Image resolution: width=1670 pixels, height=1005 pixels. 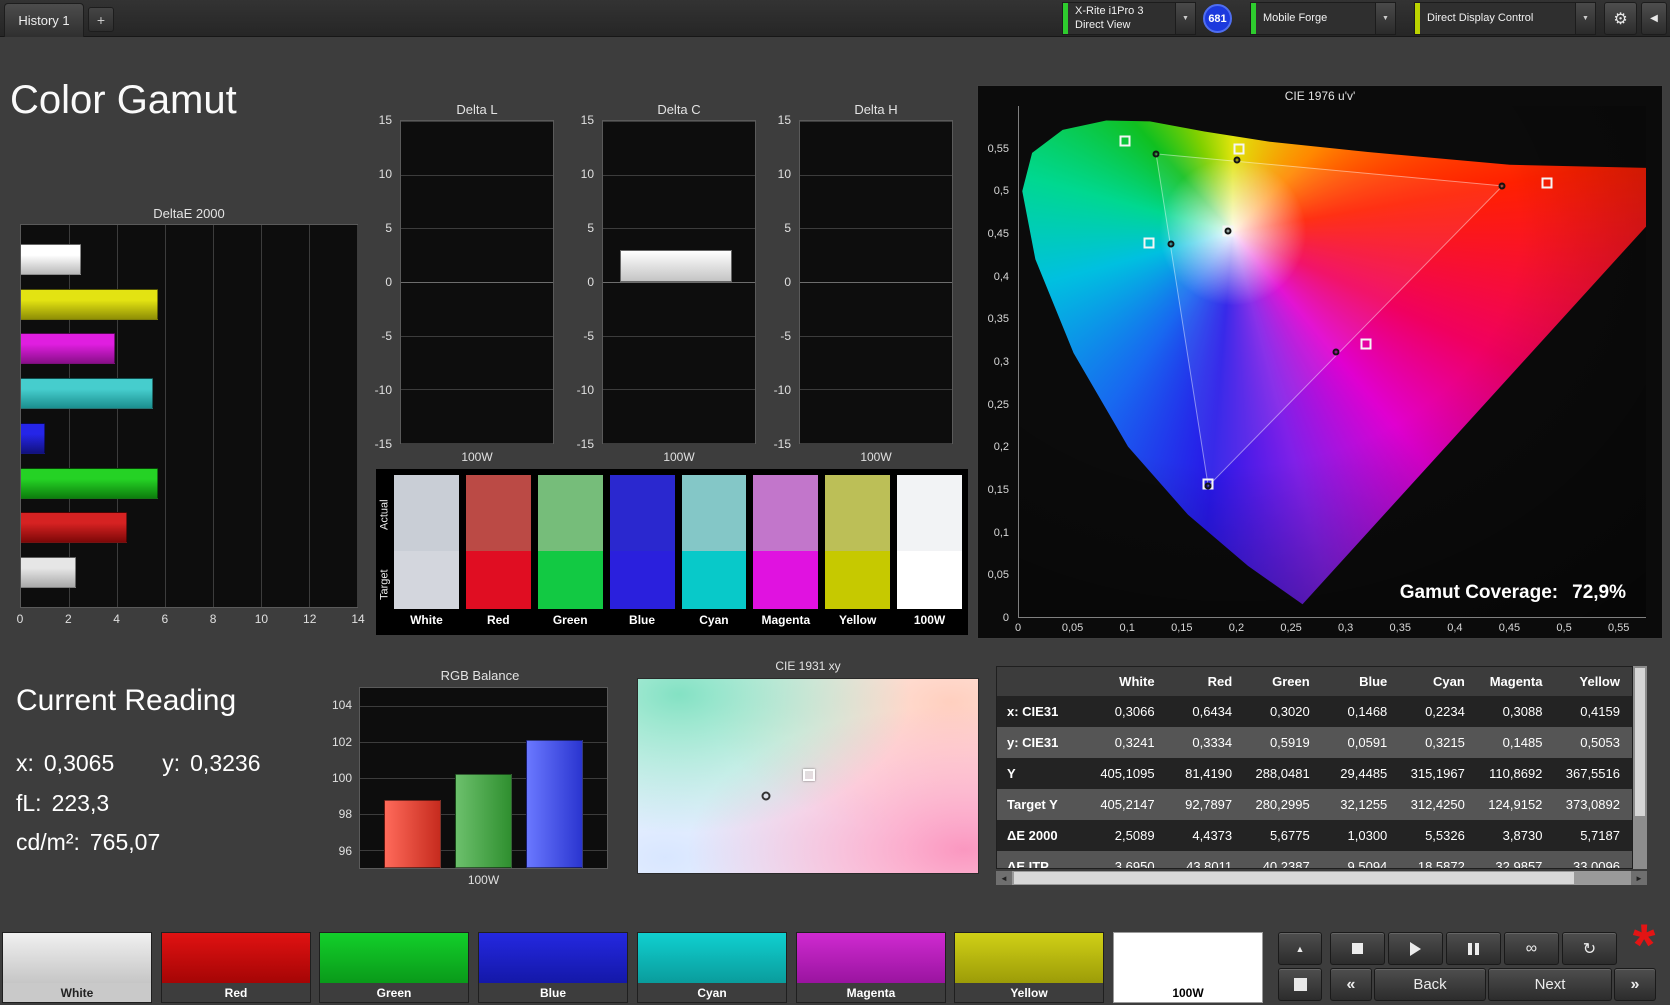 What do you see at coordinates (1330, 629) in the screenshot?
I see `cie-xaxis: 0 0,05 0,1 0,15 0,2 0,25 0,3 0,35 0,4 0,45 0,5 0,55` at bounding box center [1330, 629].